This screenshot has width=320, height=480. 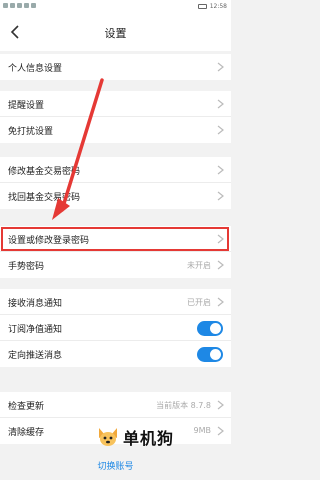 I want to click on watermark: 单机狗, so click(x=135, y=437).